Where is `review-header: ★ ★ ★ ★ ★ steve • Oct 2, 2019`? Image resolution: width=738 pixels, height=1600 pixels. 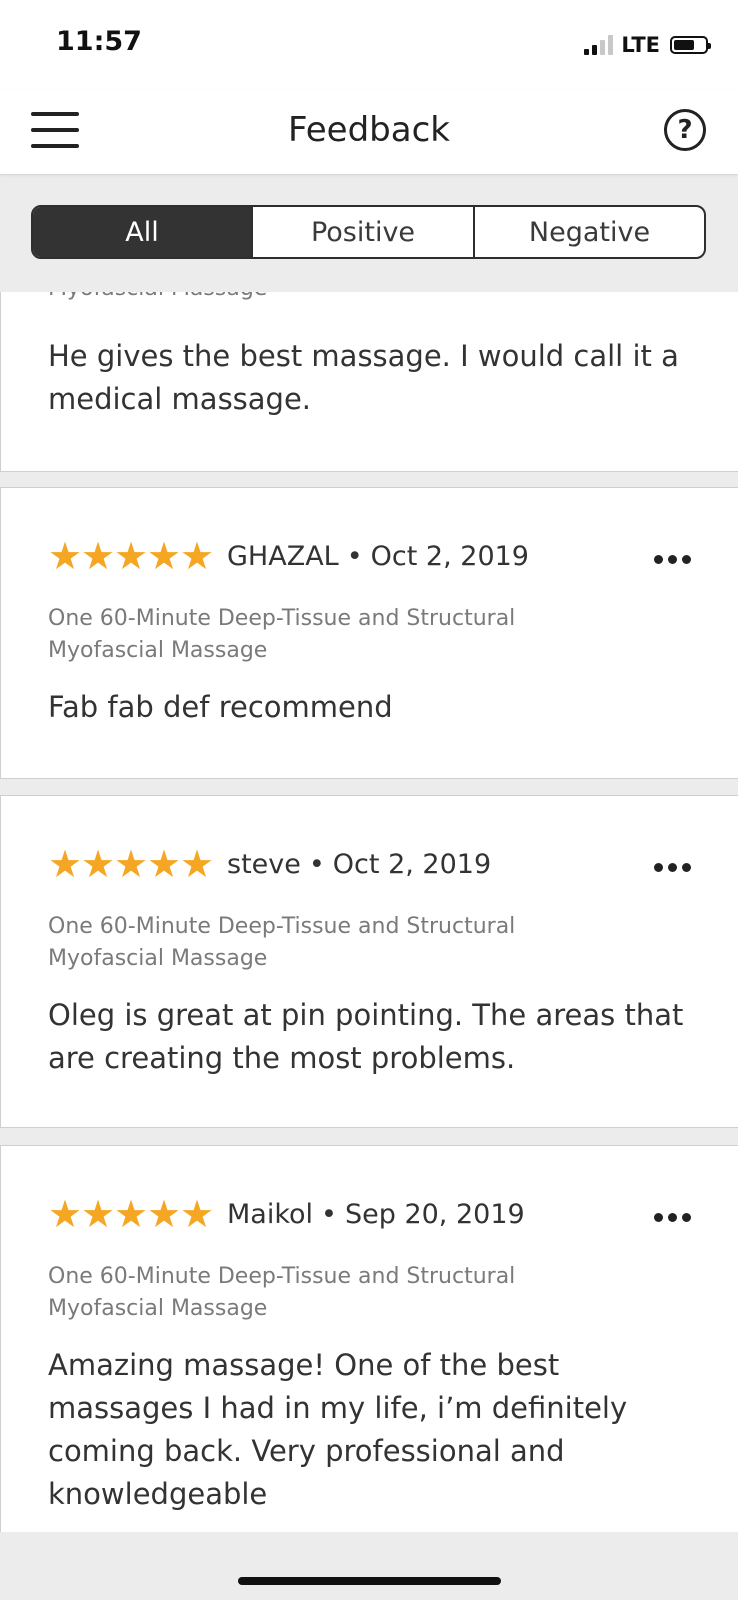
review-header: ★ ★ ★ ★ ★ steve • Oct 2, 2019 is located at coordinates (269, 864).